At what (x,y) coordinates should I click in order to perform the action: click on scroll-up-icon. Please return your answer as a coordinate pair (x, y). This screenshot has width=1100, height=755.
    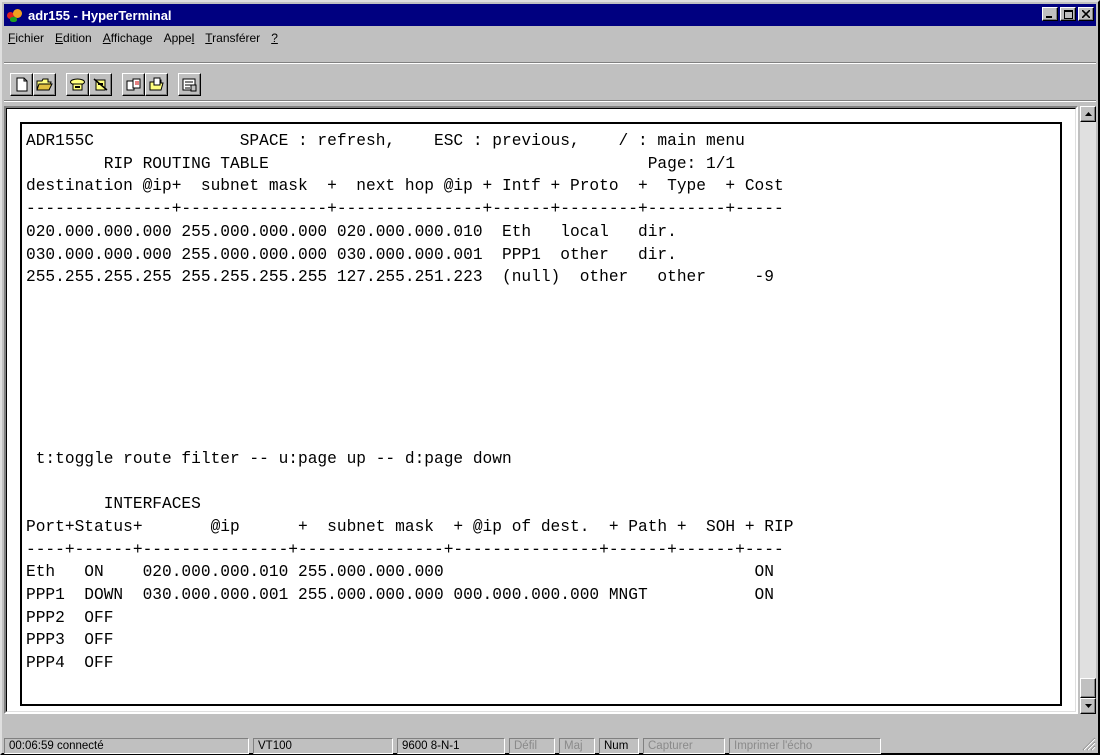
    Looking at the image, I should click on (1088, 114).